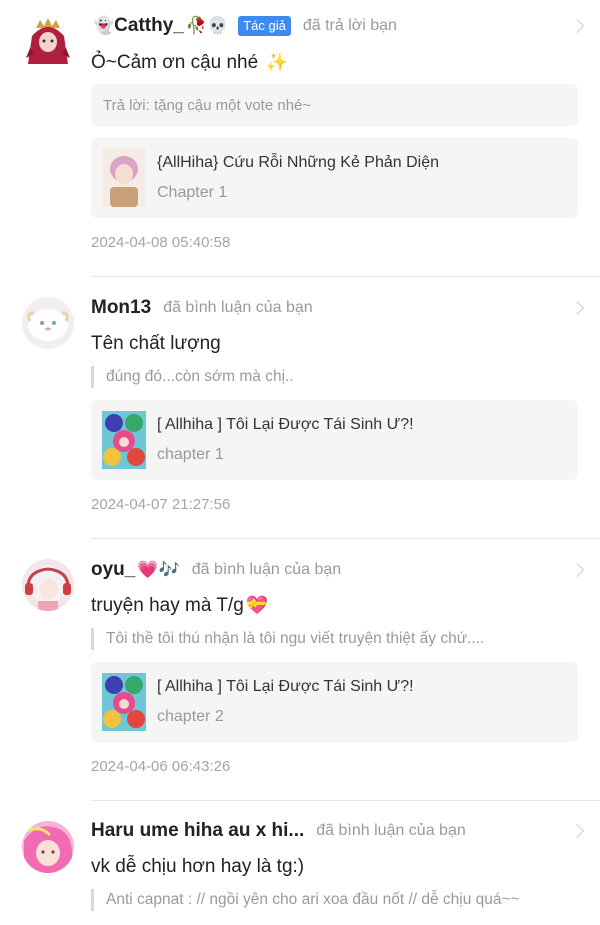  Describe the element at coordinates (156, 343) in the screenshot. I see `message-text: Tên chất lượng` at that location.